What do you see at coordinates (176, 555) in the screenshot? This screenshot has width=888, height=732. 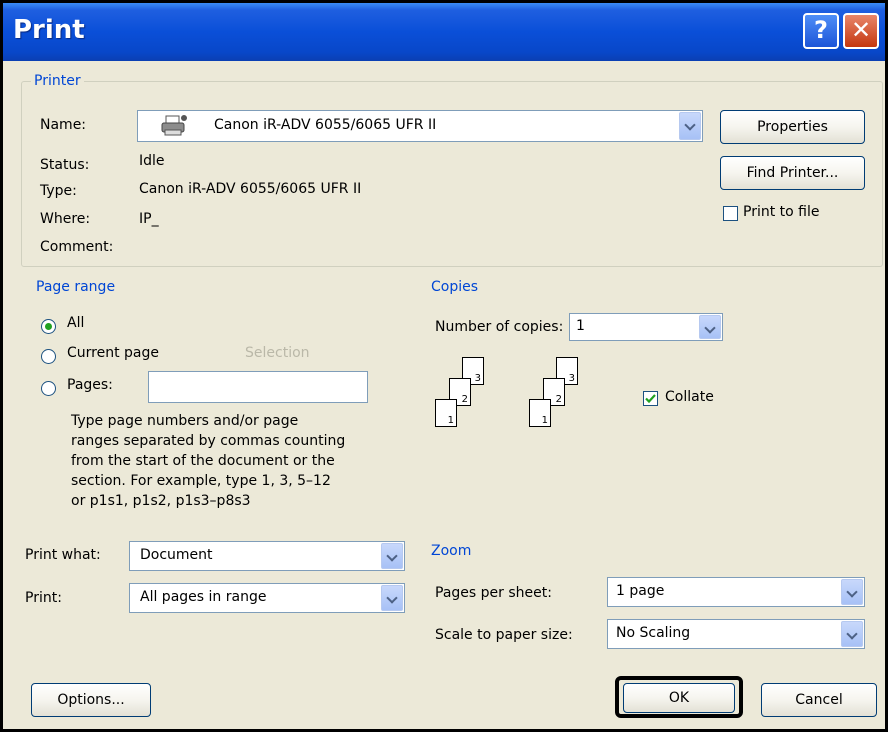 I see `print-what-value: Document` at bounding box center [176, 555].